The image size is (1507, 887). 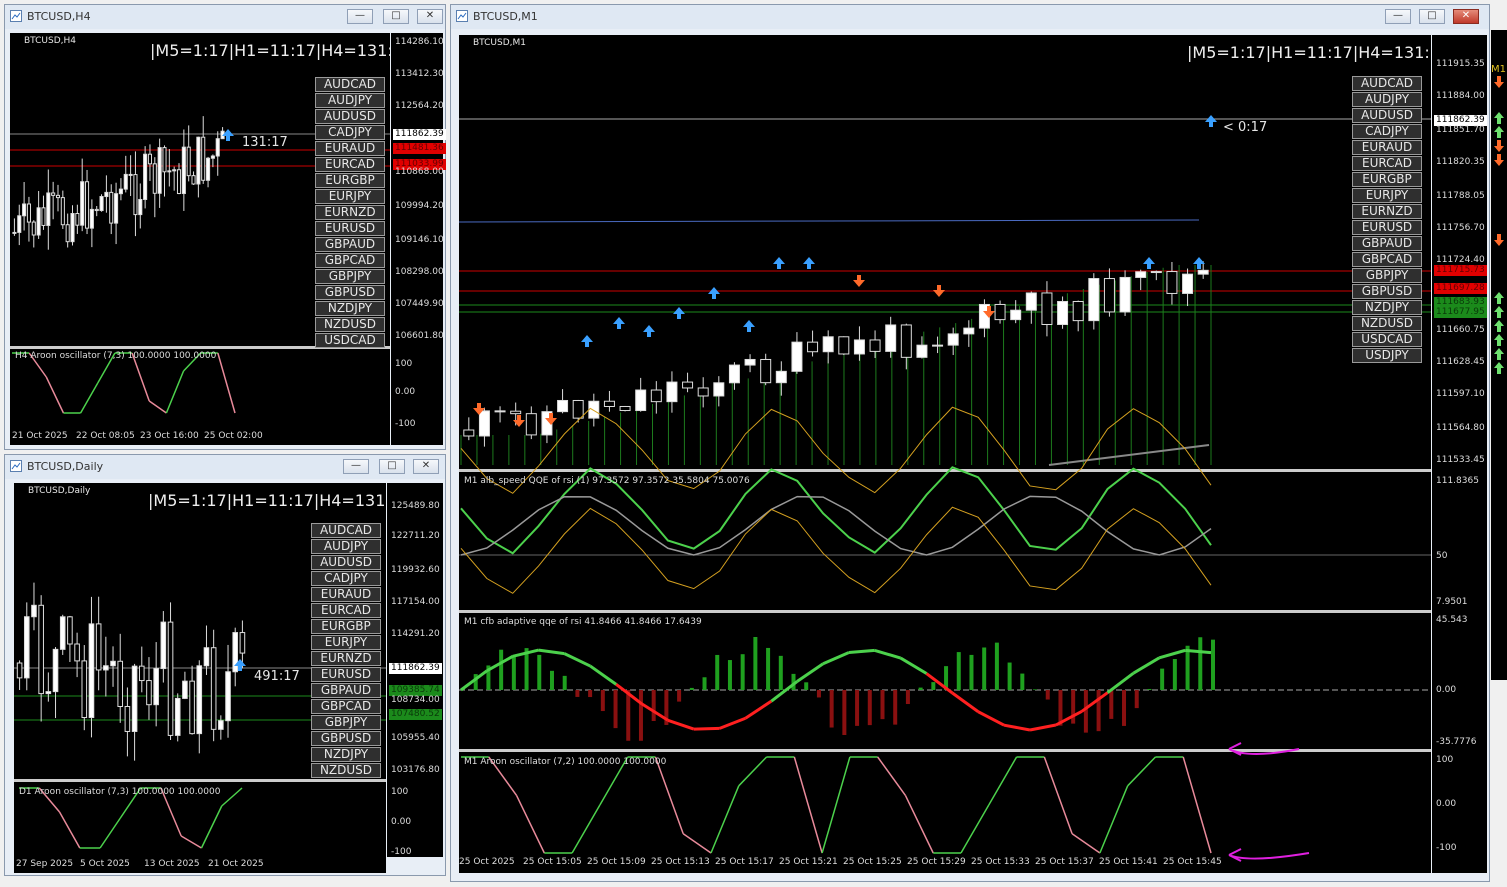 I want to click on time-axis-label: 25 Oct 15:29, so click(x=936, y=862).